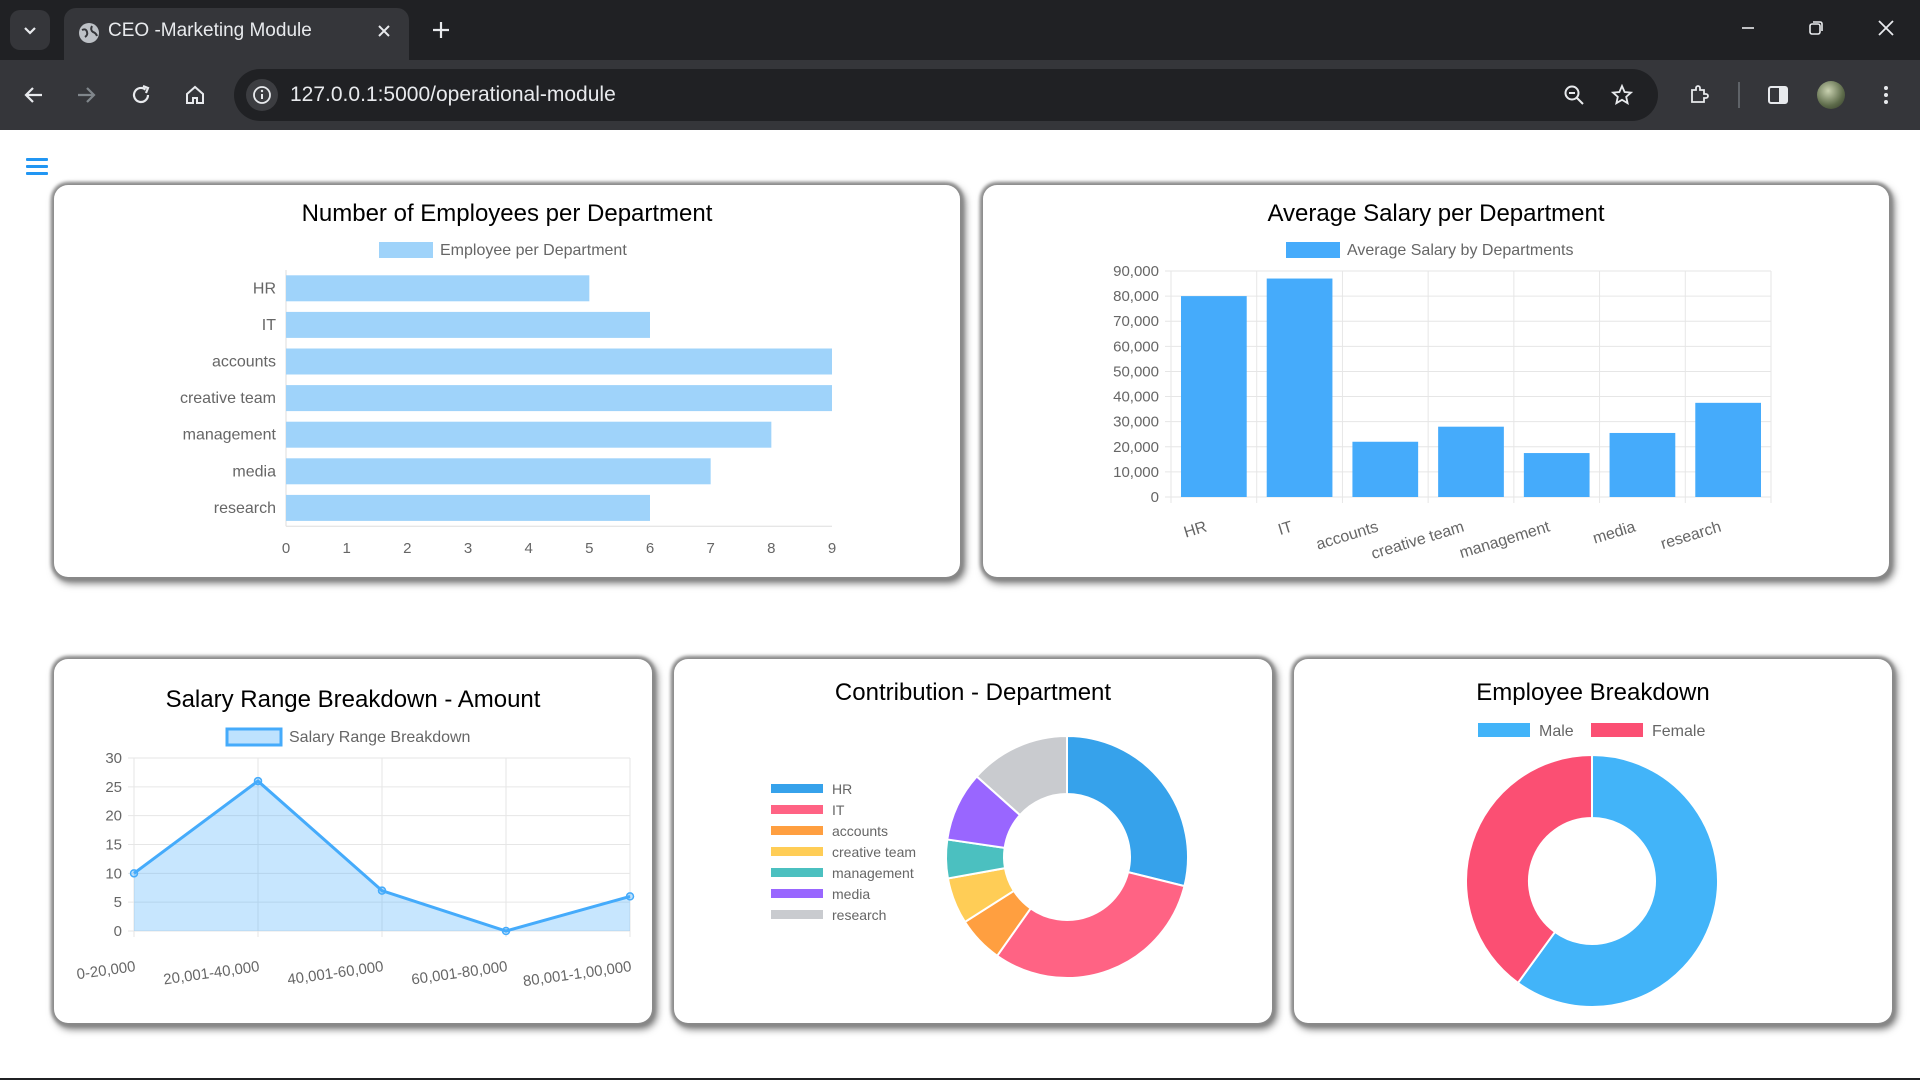  Describe the element at coordinates (874, 852) in the screenshot. I see `legend-label: creative team` at that location.